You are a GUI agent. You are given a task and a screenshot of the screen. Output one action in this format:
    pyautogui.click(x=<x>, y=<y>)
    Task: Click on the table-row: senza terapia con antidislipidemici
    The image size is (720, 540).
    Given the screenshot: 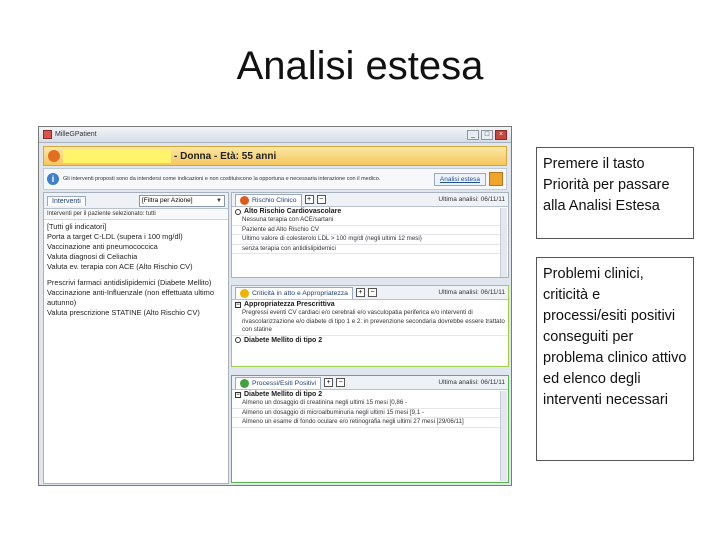 What is the action you would take?
    pyautogui.click(x=370, y=249)
    